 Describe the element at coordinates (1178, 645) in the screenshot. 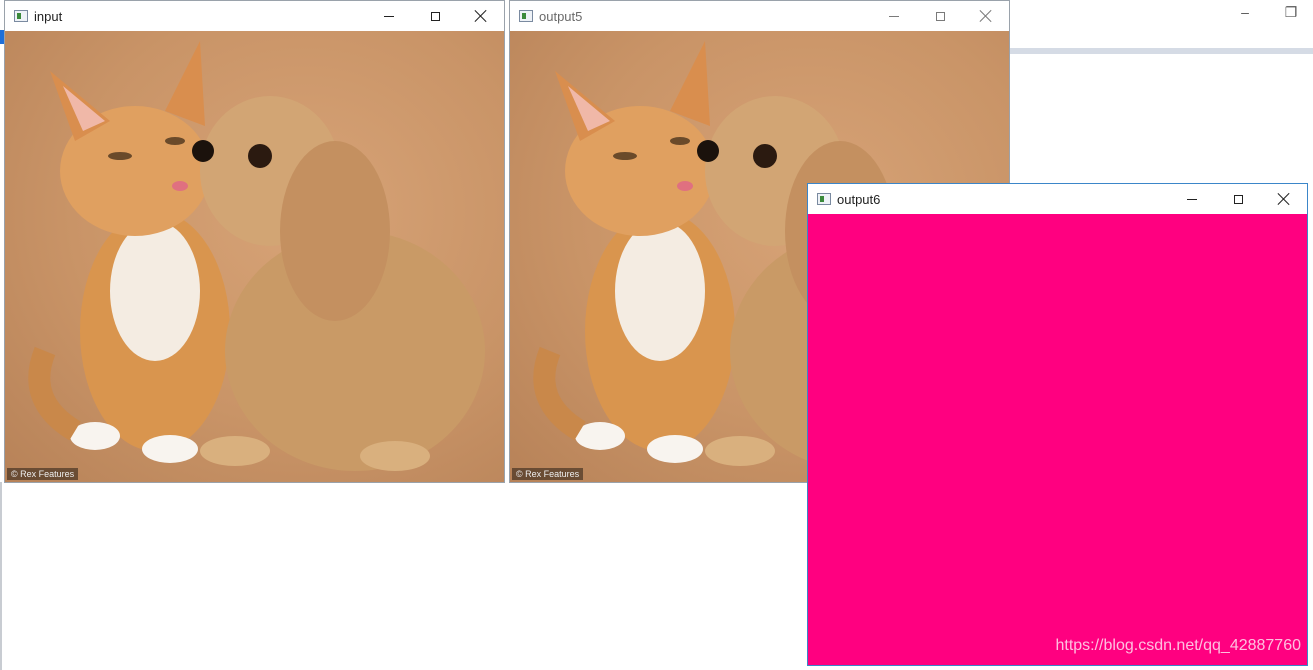

I see `watermark-text: https://blog.csdn.net/qq_42887760` at that location.